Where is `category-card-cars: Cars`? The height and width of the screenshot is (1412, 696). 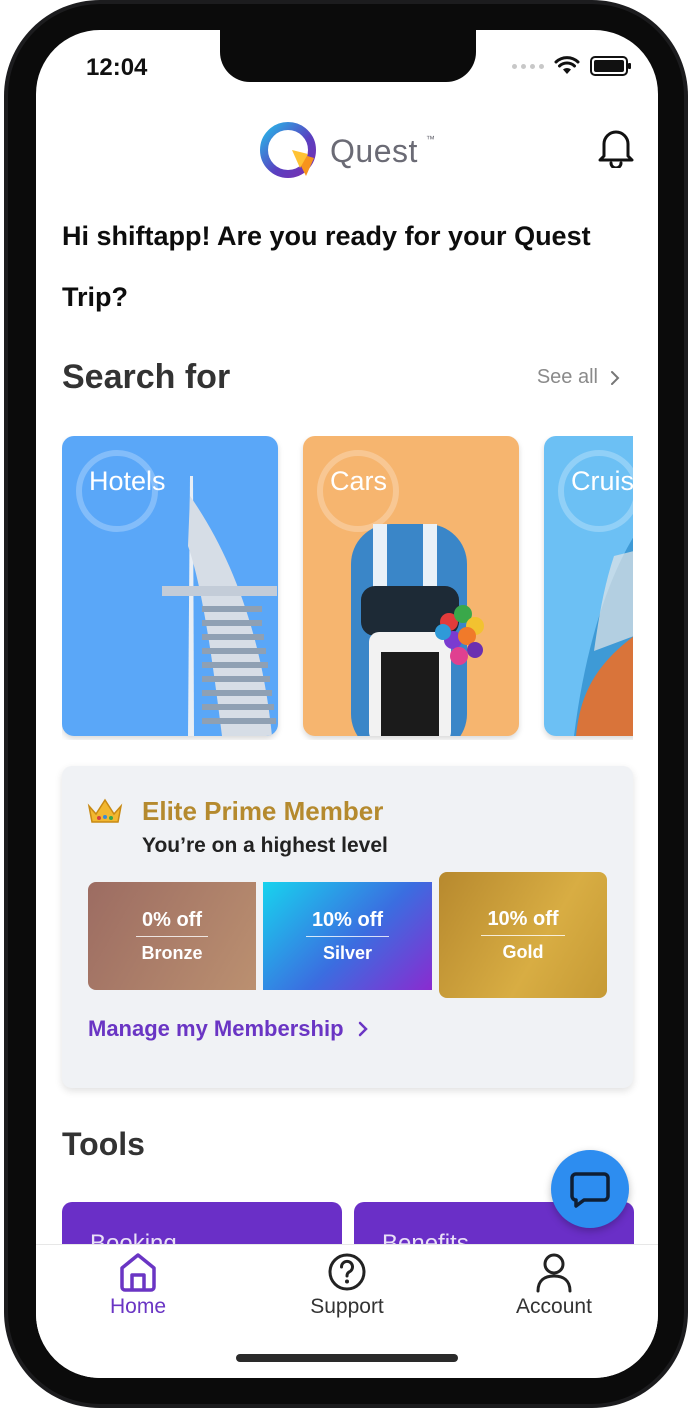 category-card-cars: Cars is located at coordinates (411, 586).